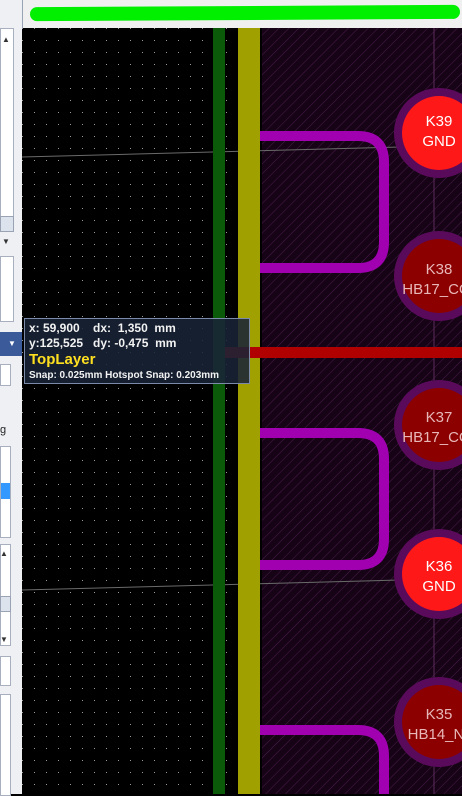 Image resolution: width=462 pixels, height=796 pixels. What do you see at coordinates (7, 224) in the screenshot?
I see `panel-scroll-thumb` at bounding box center [7, 224].